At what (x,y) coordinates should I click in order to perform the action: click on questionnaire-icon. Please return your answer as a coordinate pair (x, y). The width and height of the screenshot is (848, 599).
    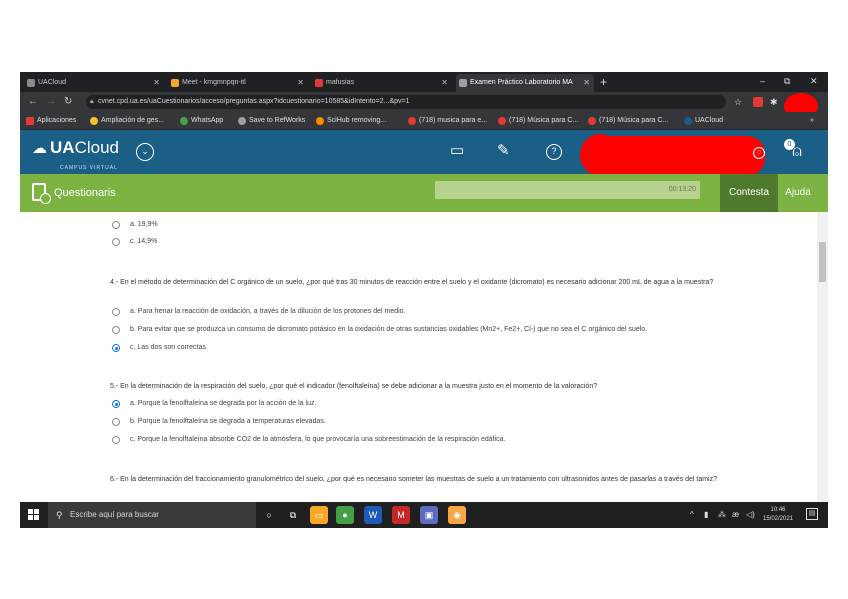
    Looking at the image, I should click on (41, 193).